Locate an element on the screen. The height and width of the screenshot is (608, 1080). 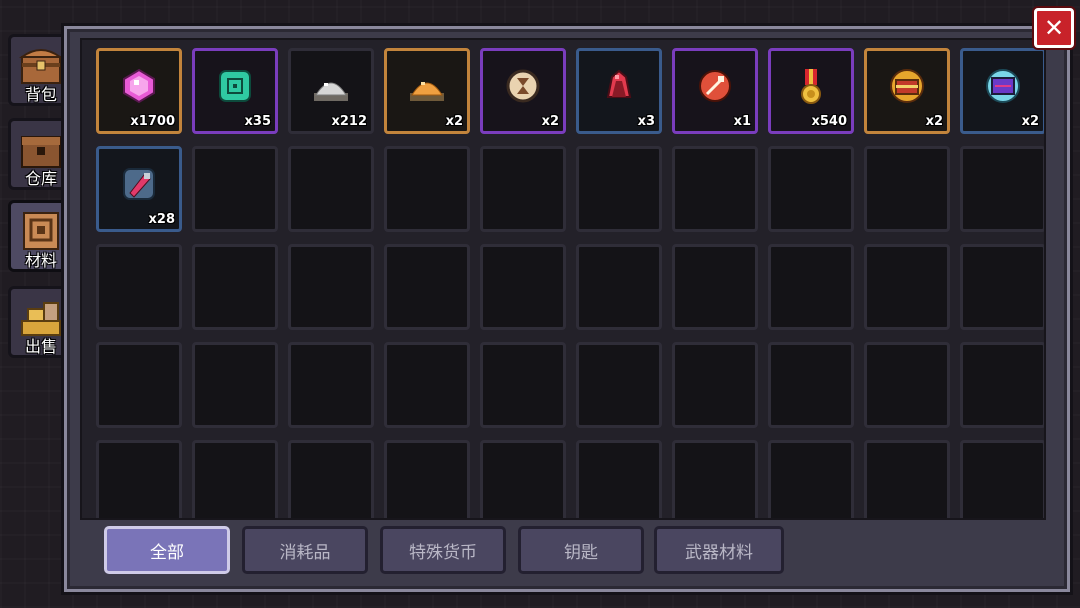
pink-gem-icon is located at coordinates (139, 86).